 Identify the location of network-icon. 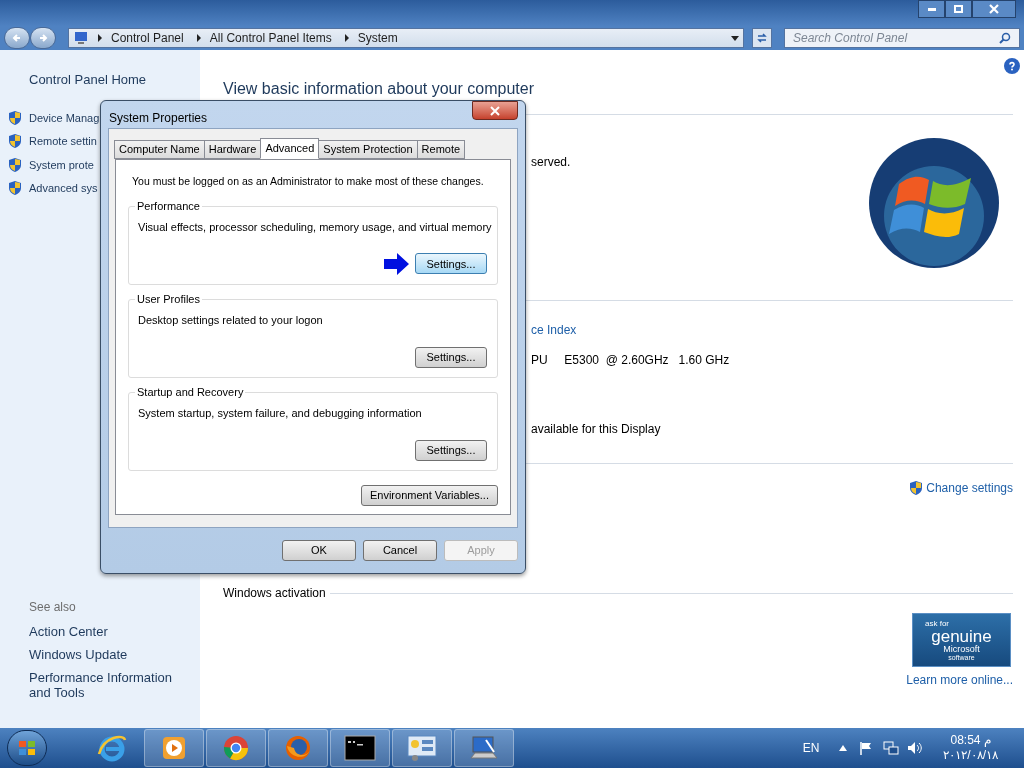
(891, 748).